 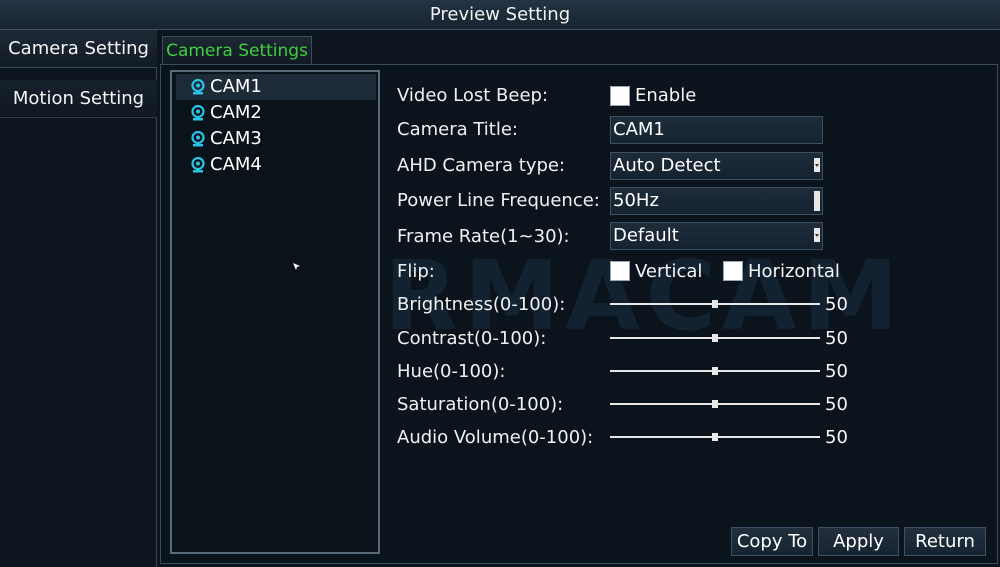 I want to click on contrast-slider, so click(x=715, y=338).